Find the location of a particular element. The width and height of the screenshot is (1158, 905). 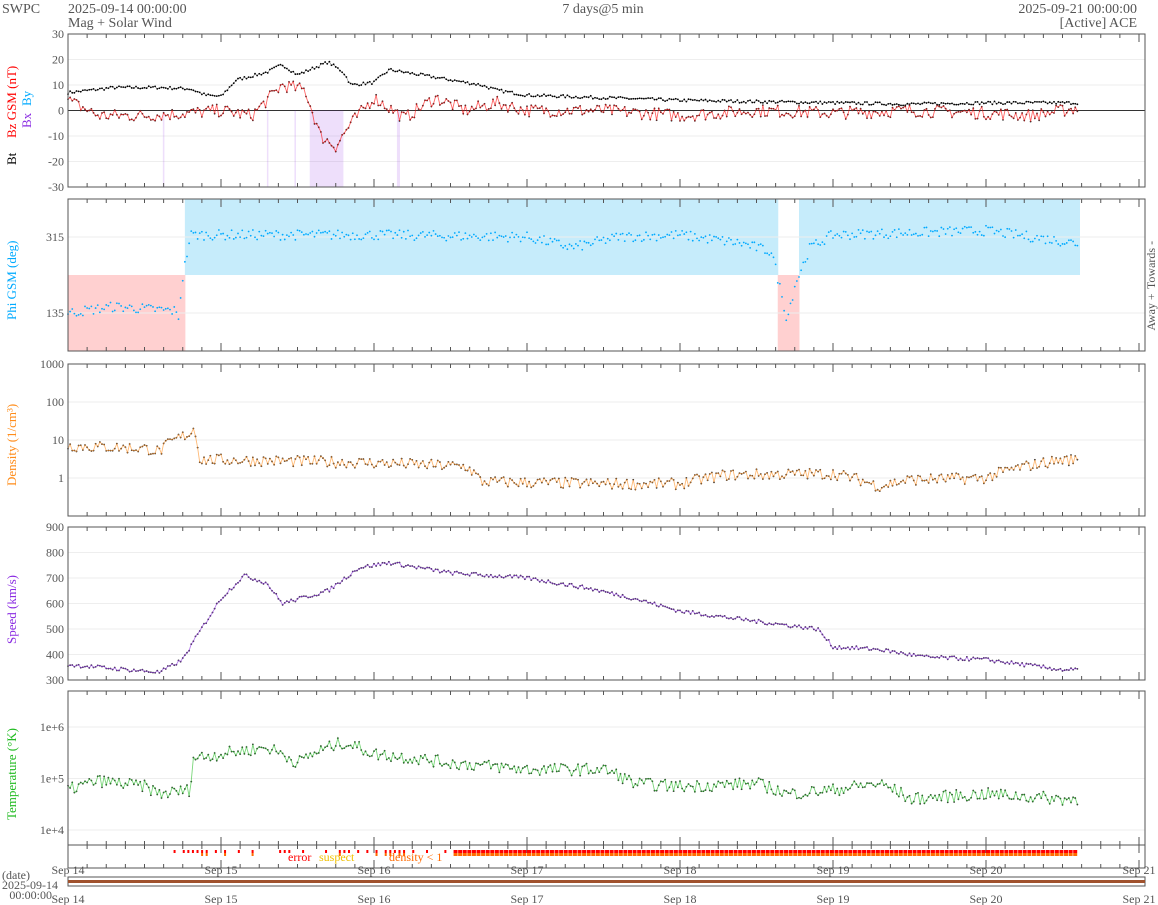

x-tick-label: Sep 21 is located at coordinates (1139, 870).